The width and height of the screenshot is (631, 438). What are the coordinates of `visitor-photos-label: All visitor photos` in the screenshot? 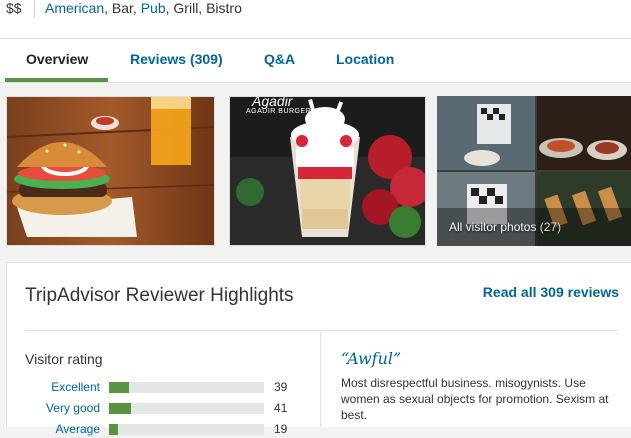 It's located at (493, 227).